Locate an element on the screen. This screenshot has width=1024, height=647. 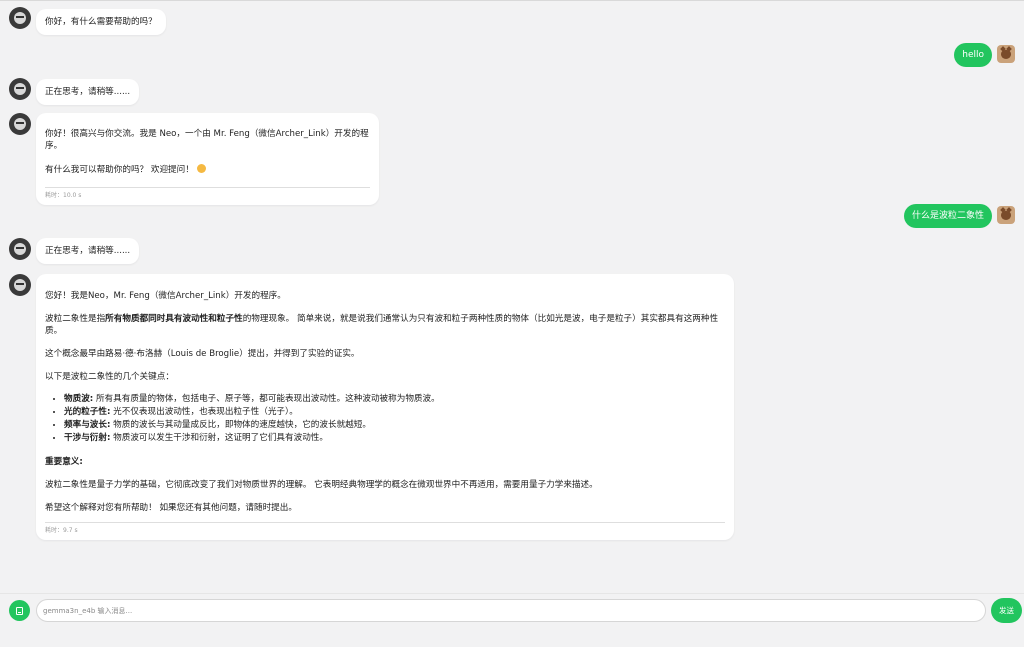
attach-button is located at coordinates (19, 610).